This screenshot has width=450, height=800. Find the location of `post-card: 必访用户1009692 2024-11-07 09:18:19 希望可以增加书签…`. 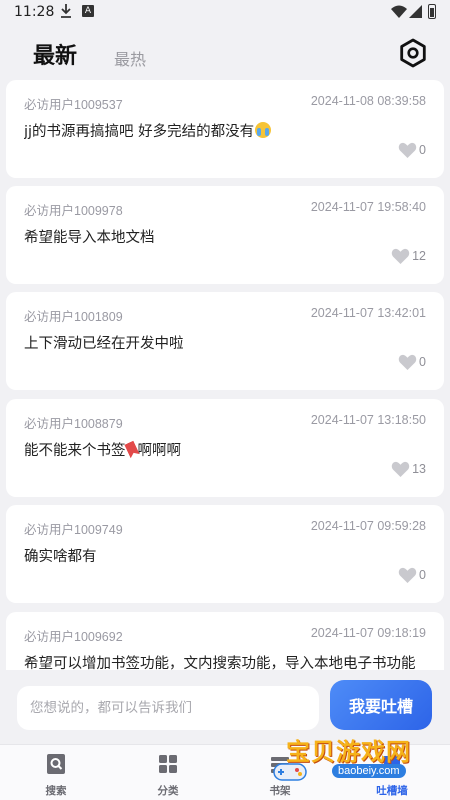

post-card: 必访用户1009692 2024-11-07 09:18:19 希望可以增加书签… is located at coordinates (225, 641).